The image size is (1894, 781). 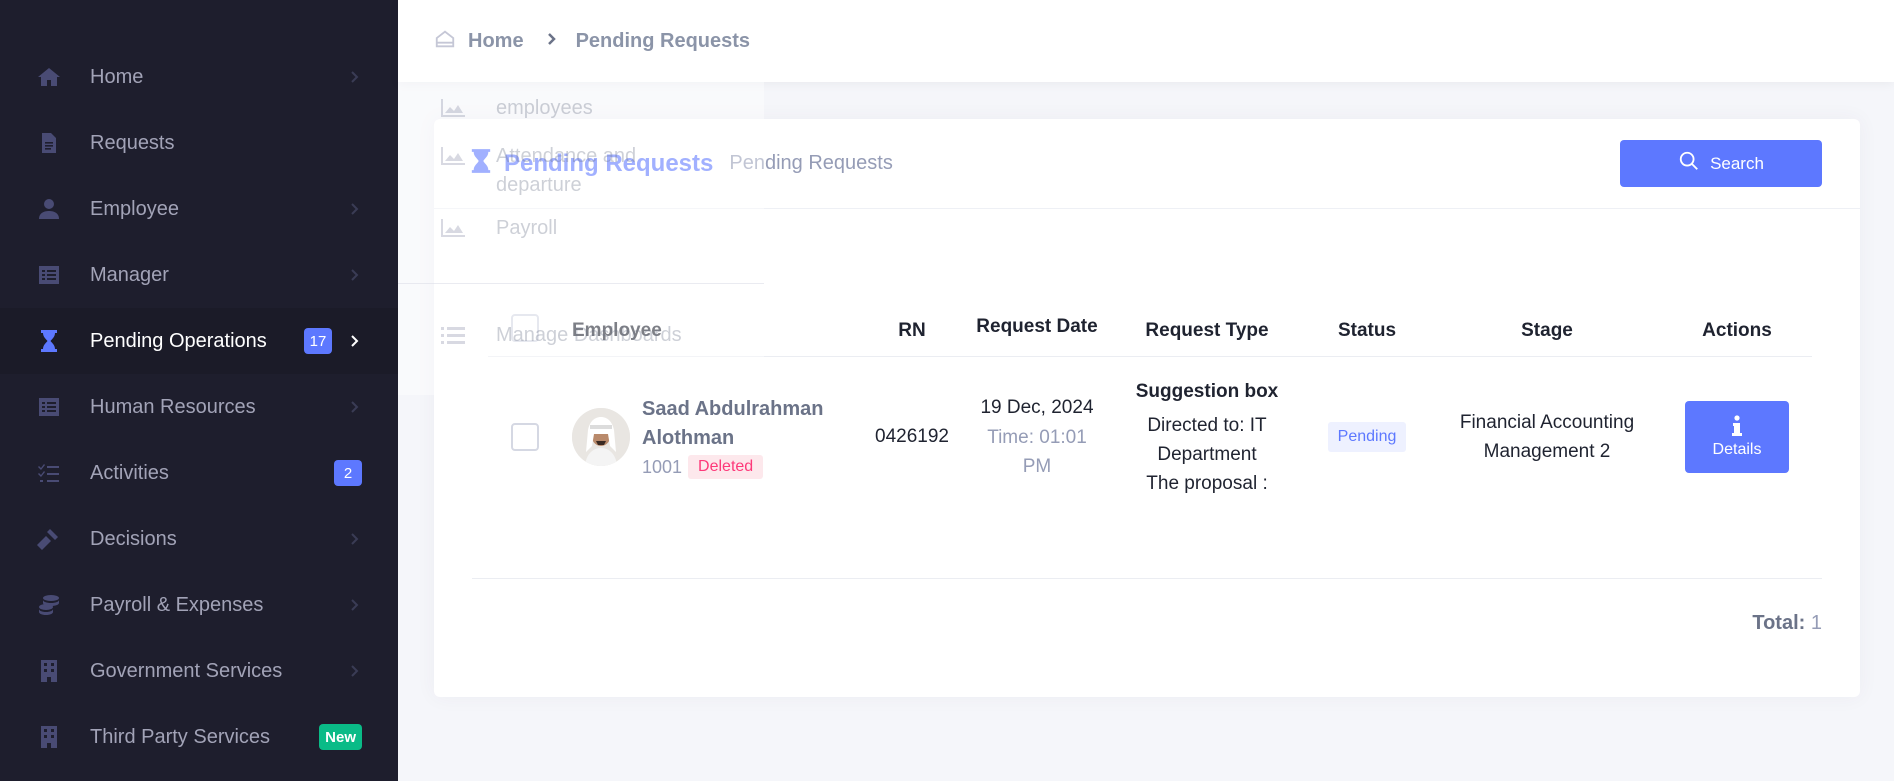 I want to click on dropdown-item-label: Payroll, so click(x=527, y=228).